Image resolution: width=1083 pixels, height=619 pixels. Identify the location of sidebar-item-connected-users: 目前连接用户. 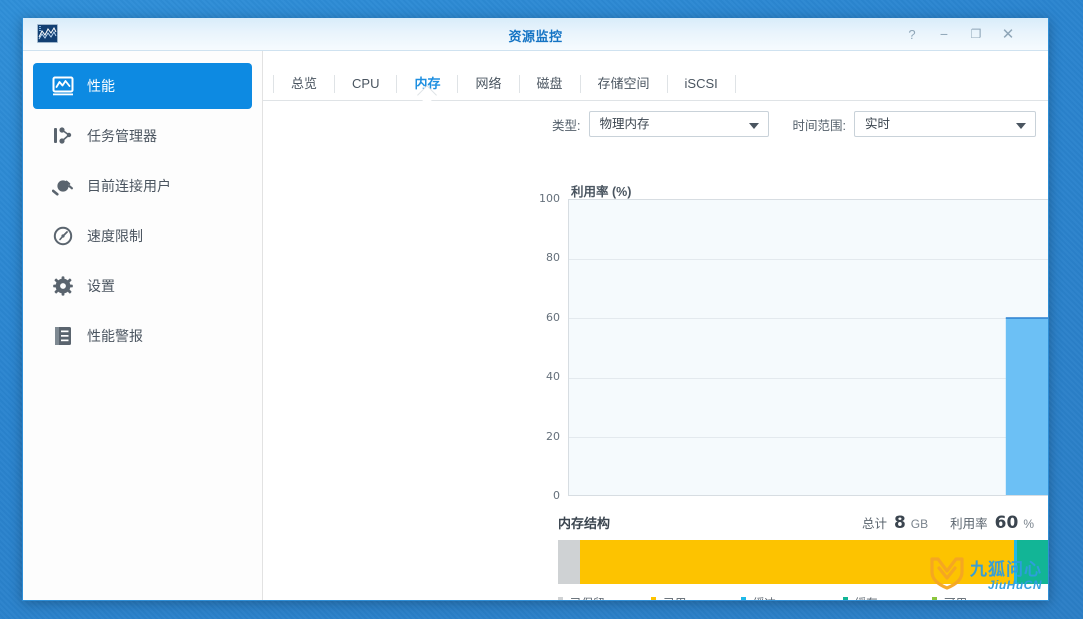
(142, 186).